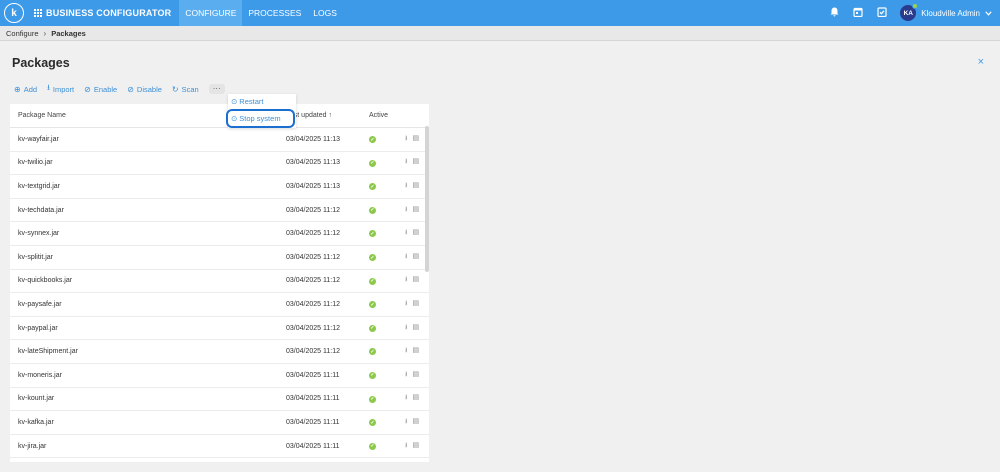 This screenshot has height=472, width=1000. What do you see at coordinates (211, 13) in the screenshot?
I see `nav-configure: CONFIGURE` at bounding box center [211, 13].